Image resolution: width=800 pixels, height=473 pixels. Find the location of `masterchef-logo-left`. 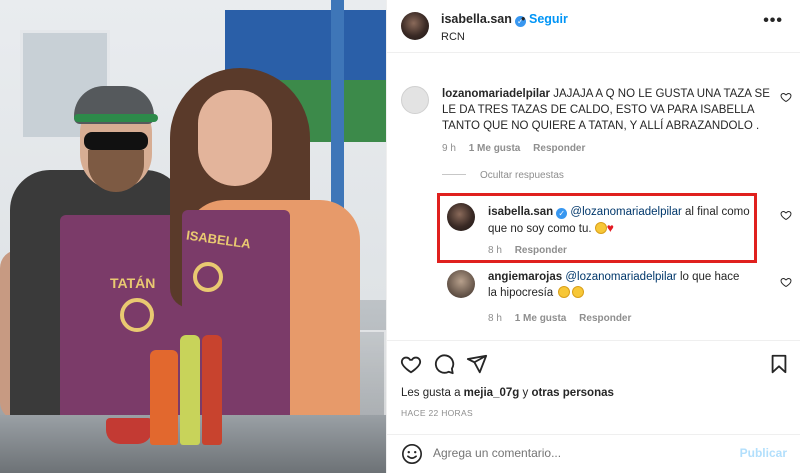

masterchef-logo-left is located at coordinates (137, 315).